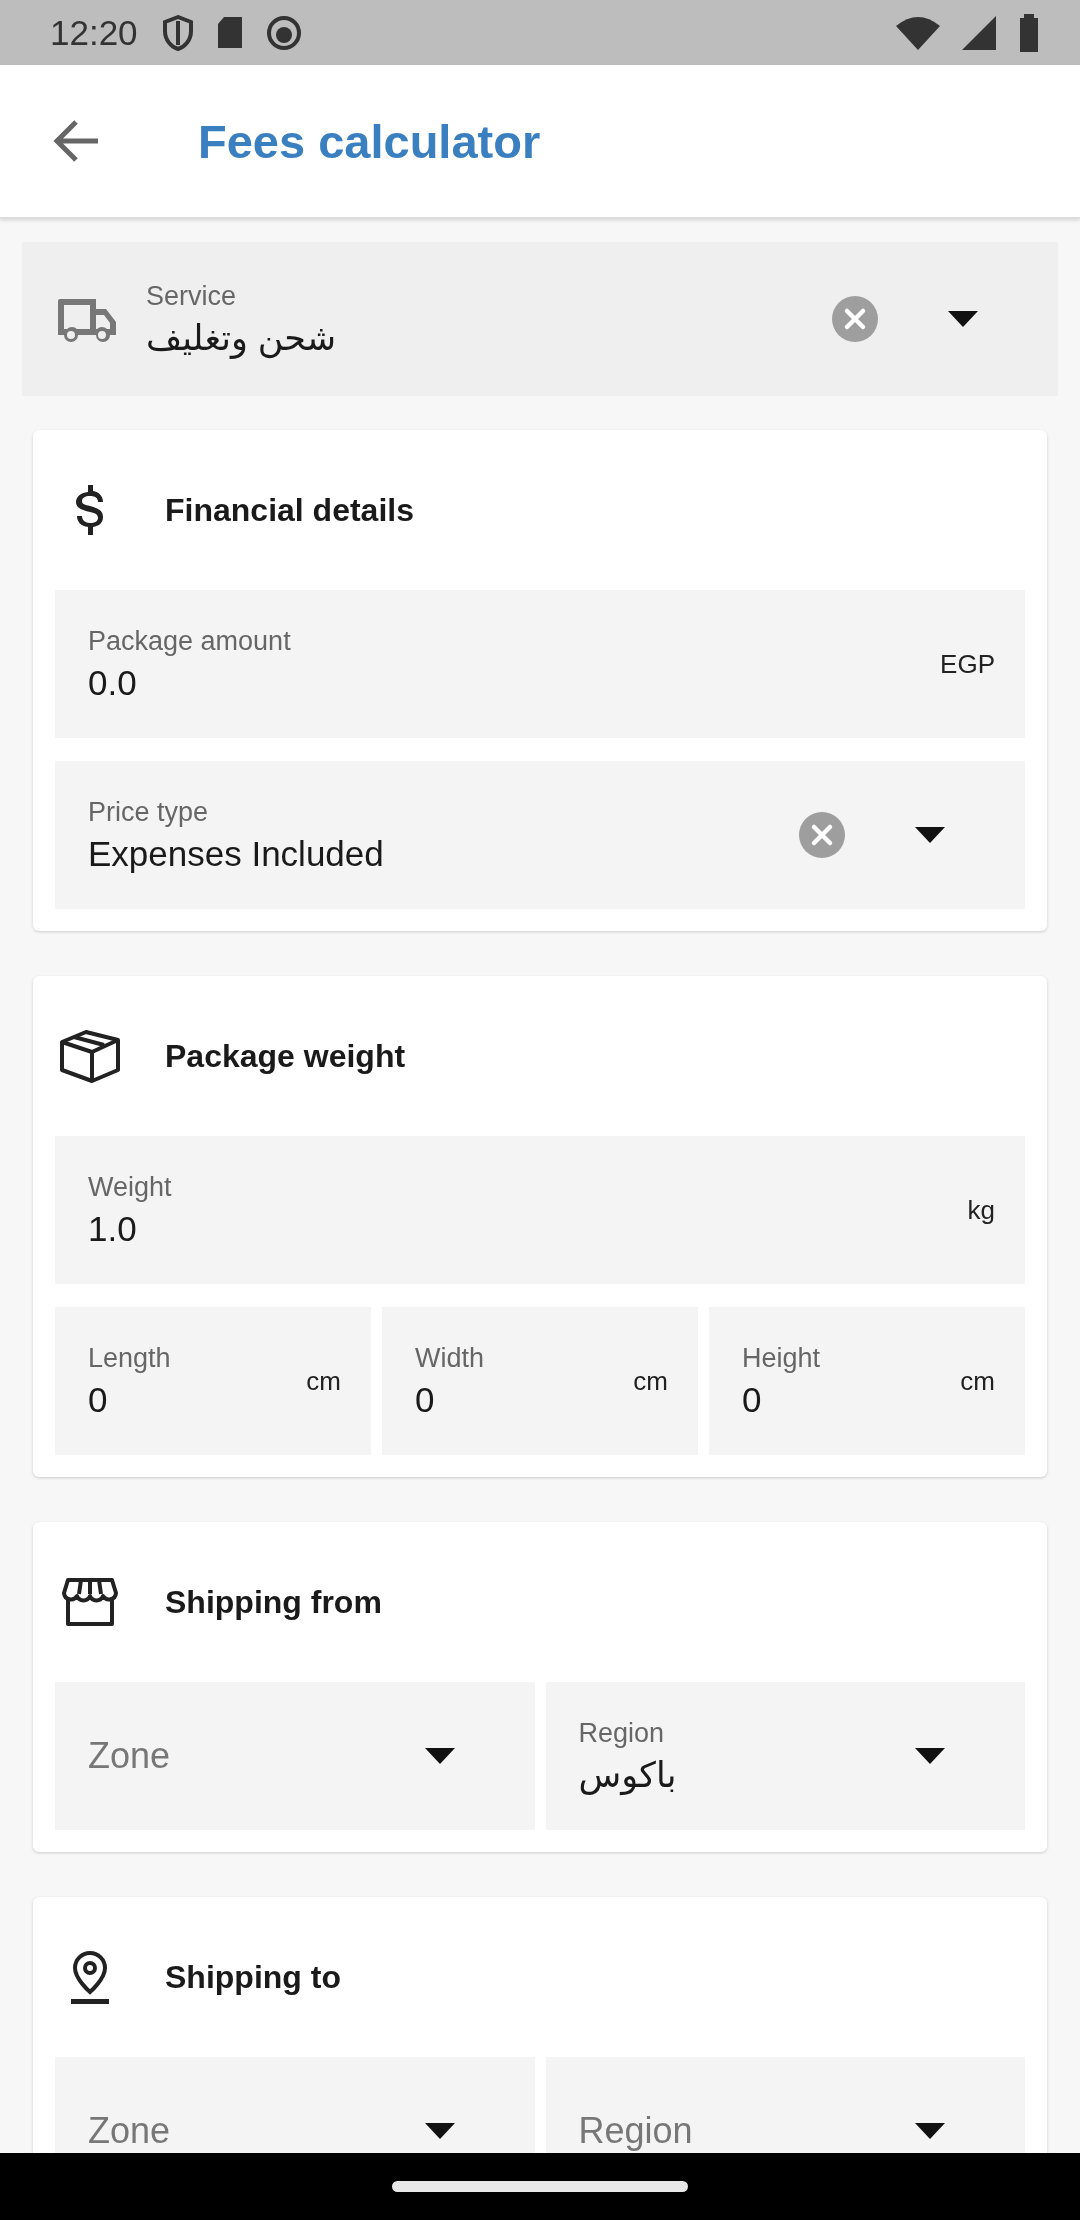  What do you see at coordinates (1029, 32) in the screenshot?
I see `battery-icon` at bounding box center [1029, 32].